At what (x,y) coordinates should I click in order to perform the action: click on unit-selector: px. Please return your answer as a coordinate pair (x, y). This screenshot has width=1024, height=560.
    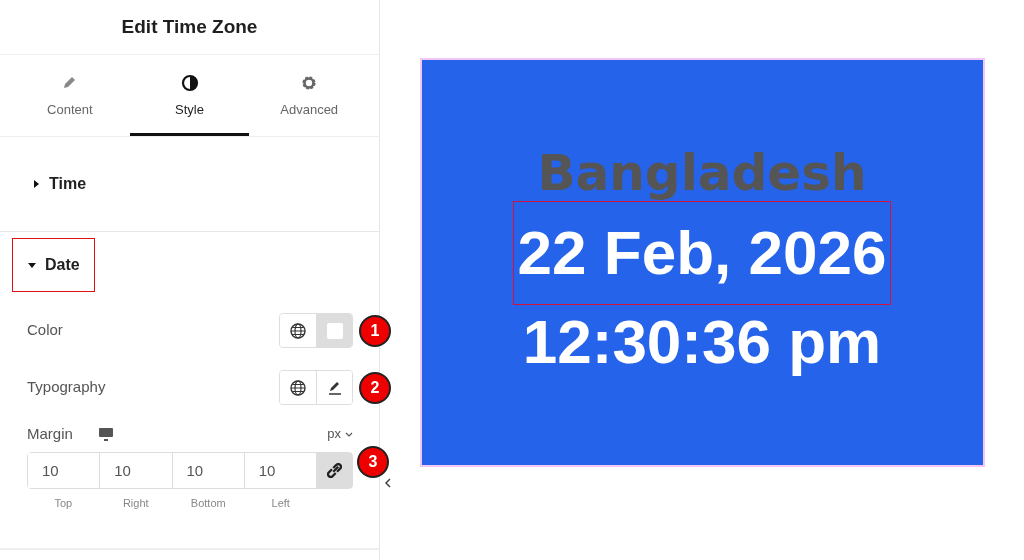
    Looking at the image, I should click on (340, 434).